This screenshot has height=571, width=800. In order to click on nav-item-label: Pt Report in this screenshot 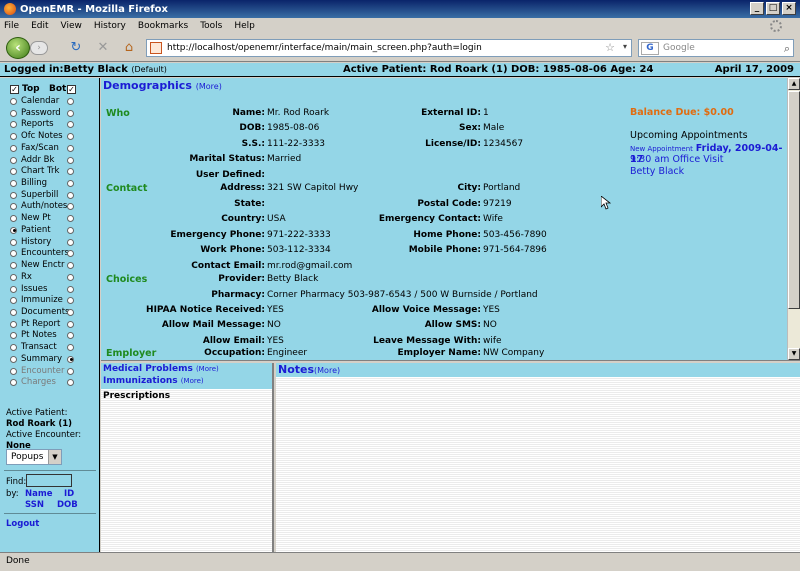, I will do `click(40, 324)`.